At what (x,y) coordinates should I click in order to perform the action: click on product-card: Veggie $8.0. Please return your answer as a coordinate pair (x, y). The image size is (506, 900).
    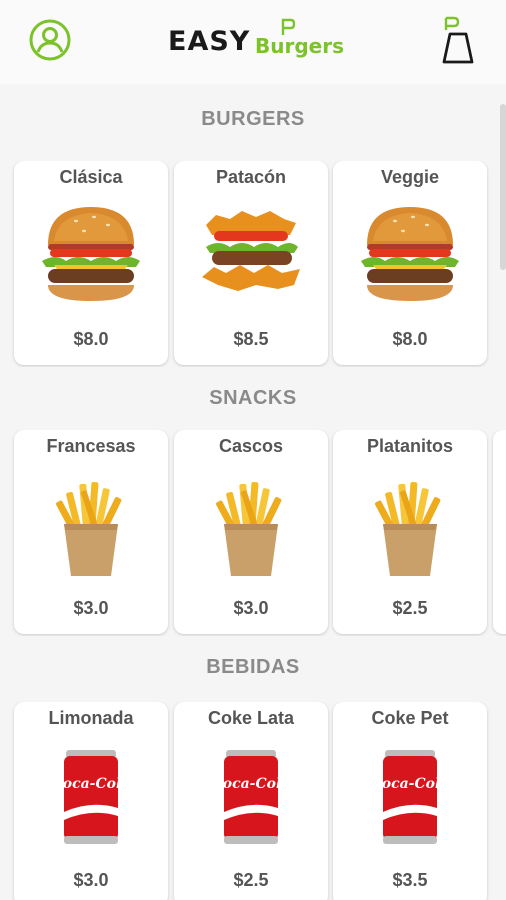
    Looking at the image, I should click on (410, 263).